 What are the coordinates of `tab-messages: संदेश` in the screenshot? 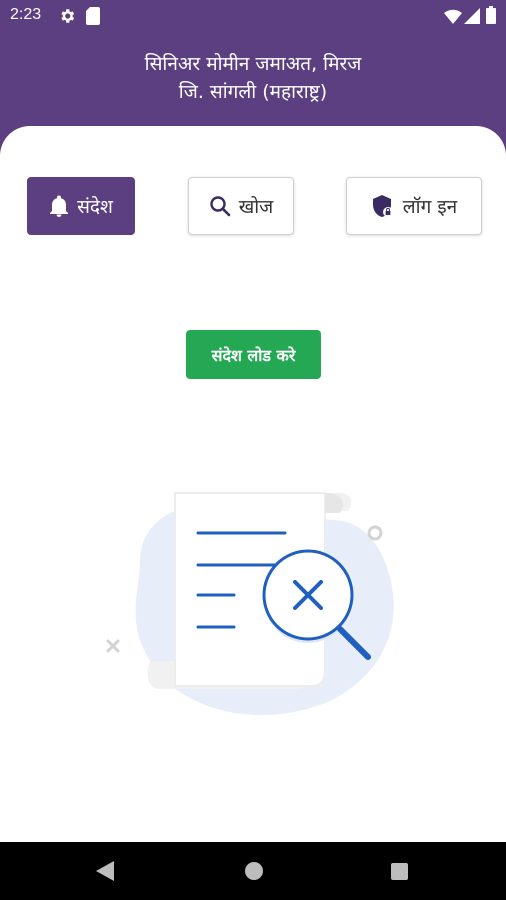 It's located at (81, 206).